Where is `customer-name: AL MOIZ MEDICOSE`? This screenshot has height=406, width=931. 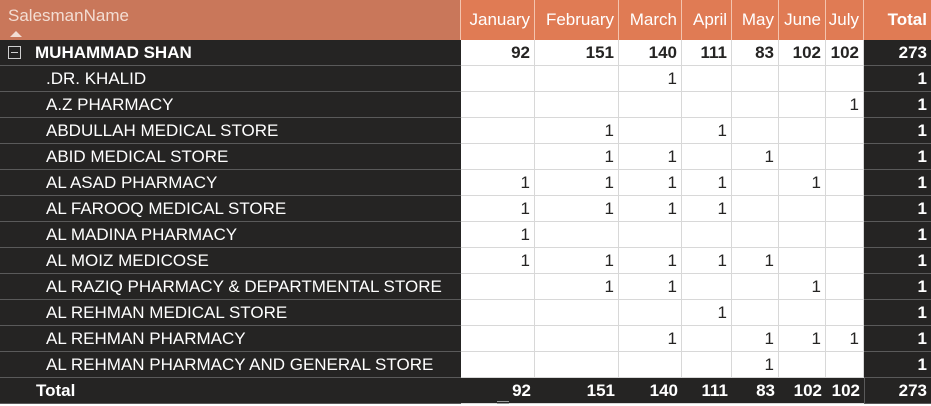 customer-name: AL MOIZ MEDICOSE is located at coordinates (230, 261).